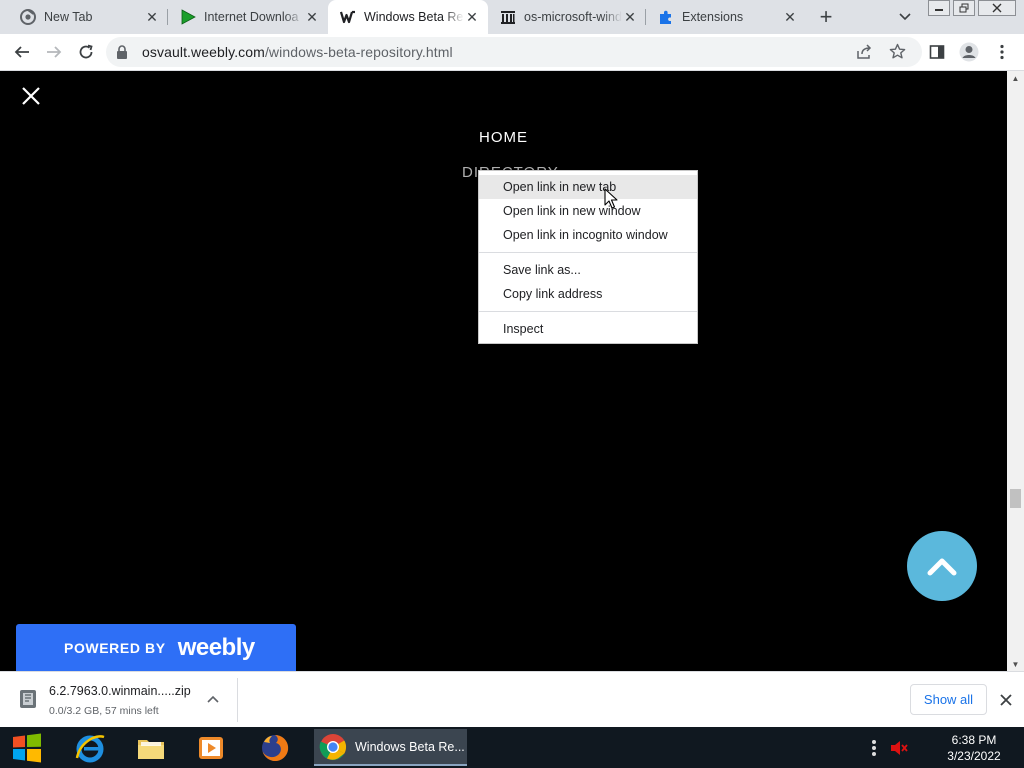 This screenshot has height=768, width=1024. What do you see at coordinates (1015, 78) in the screenshot?
I see `scroll-up-arrow: ▲` at bounding box center [1015, 78].